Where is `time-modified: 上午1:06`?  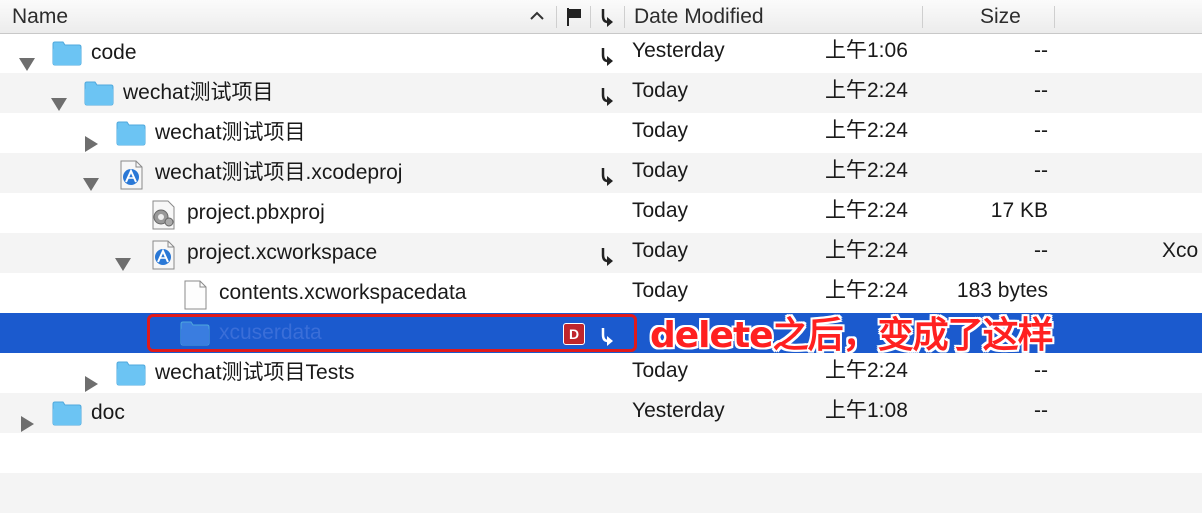
time-modified: 上午1:06 is located at coordinates (866, 50).